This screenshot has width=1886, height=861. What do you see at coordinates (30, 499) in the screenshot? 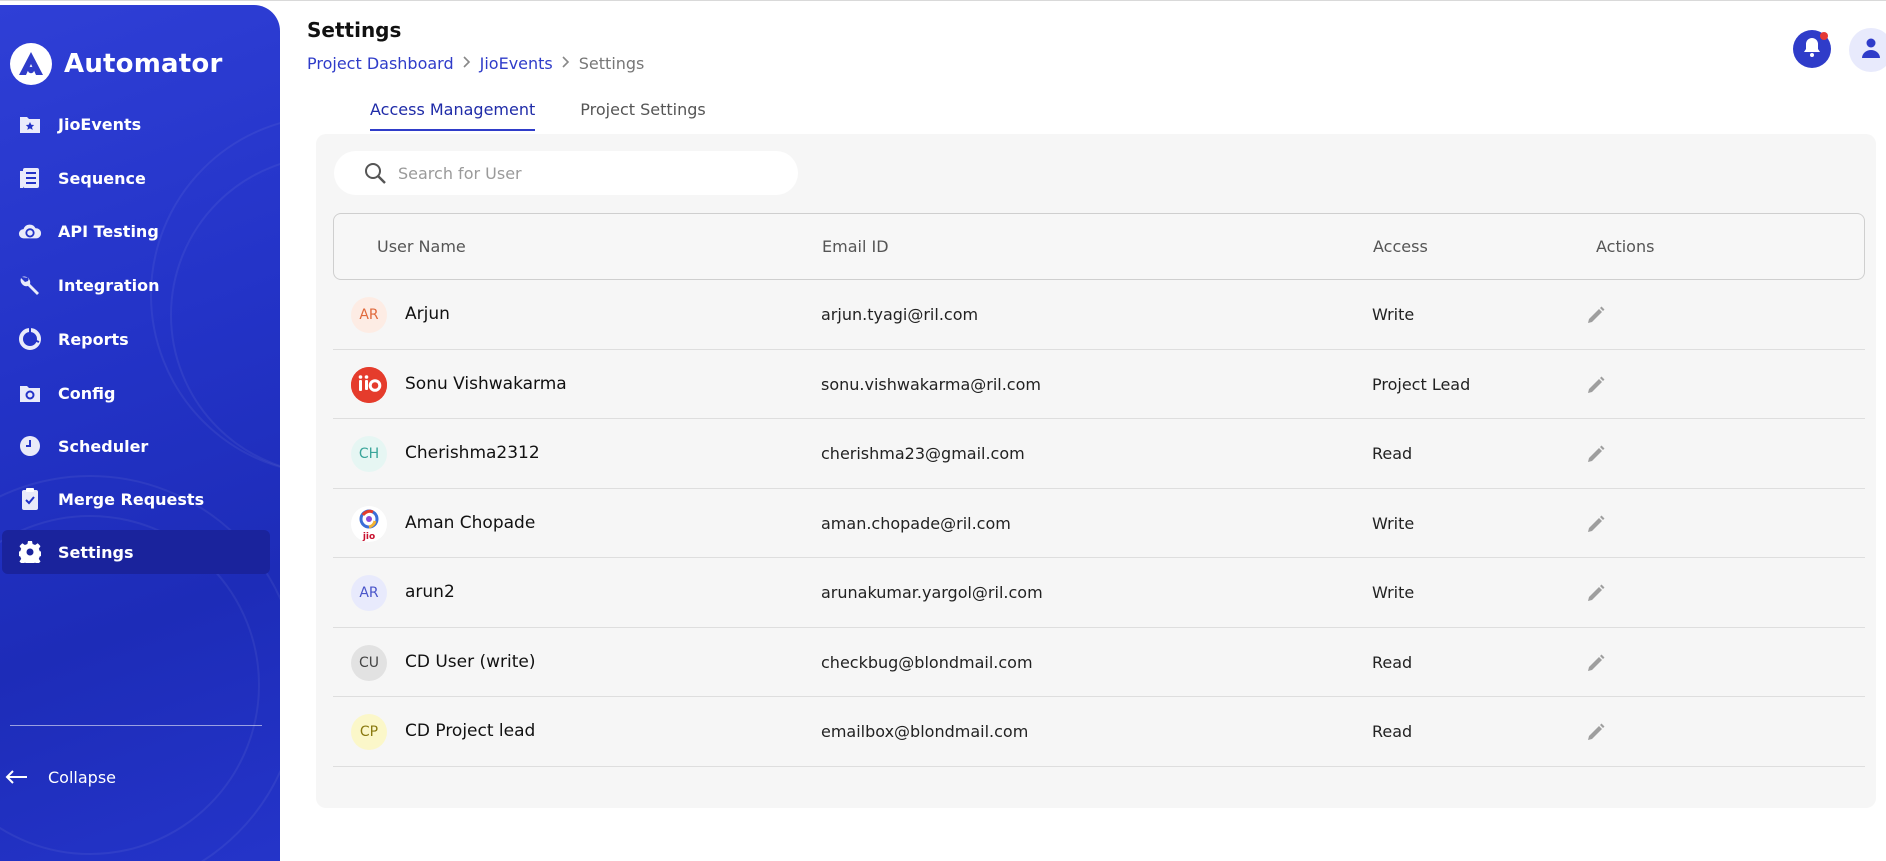
I see `clipboard-check-icon` at bounding box center [30, 499].